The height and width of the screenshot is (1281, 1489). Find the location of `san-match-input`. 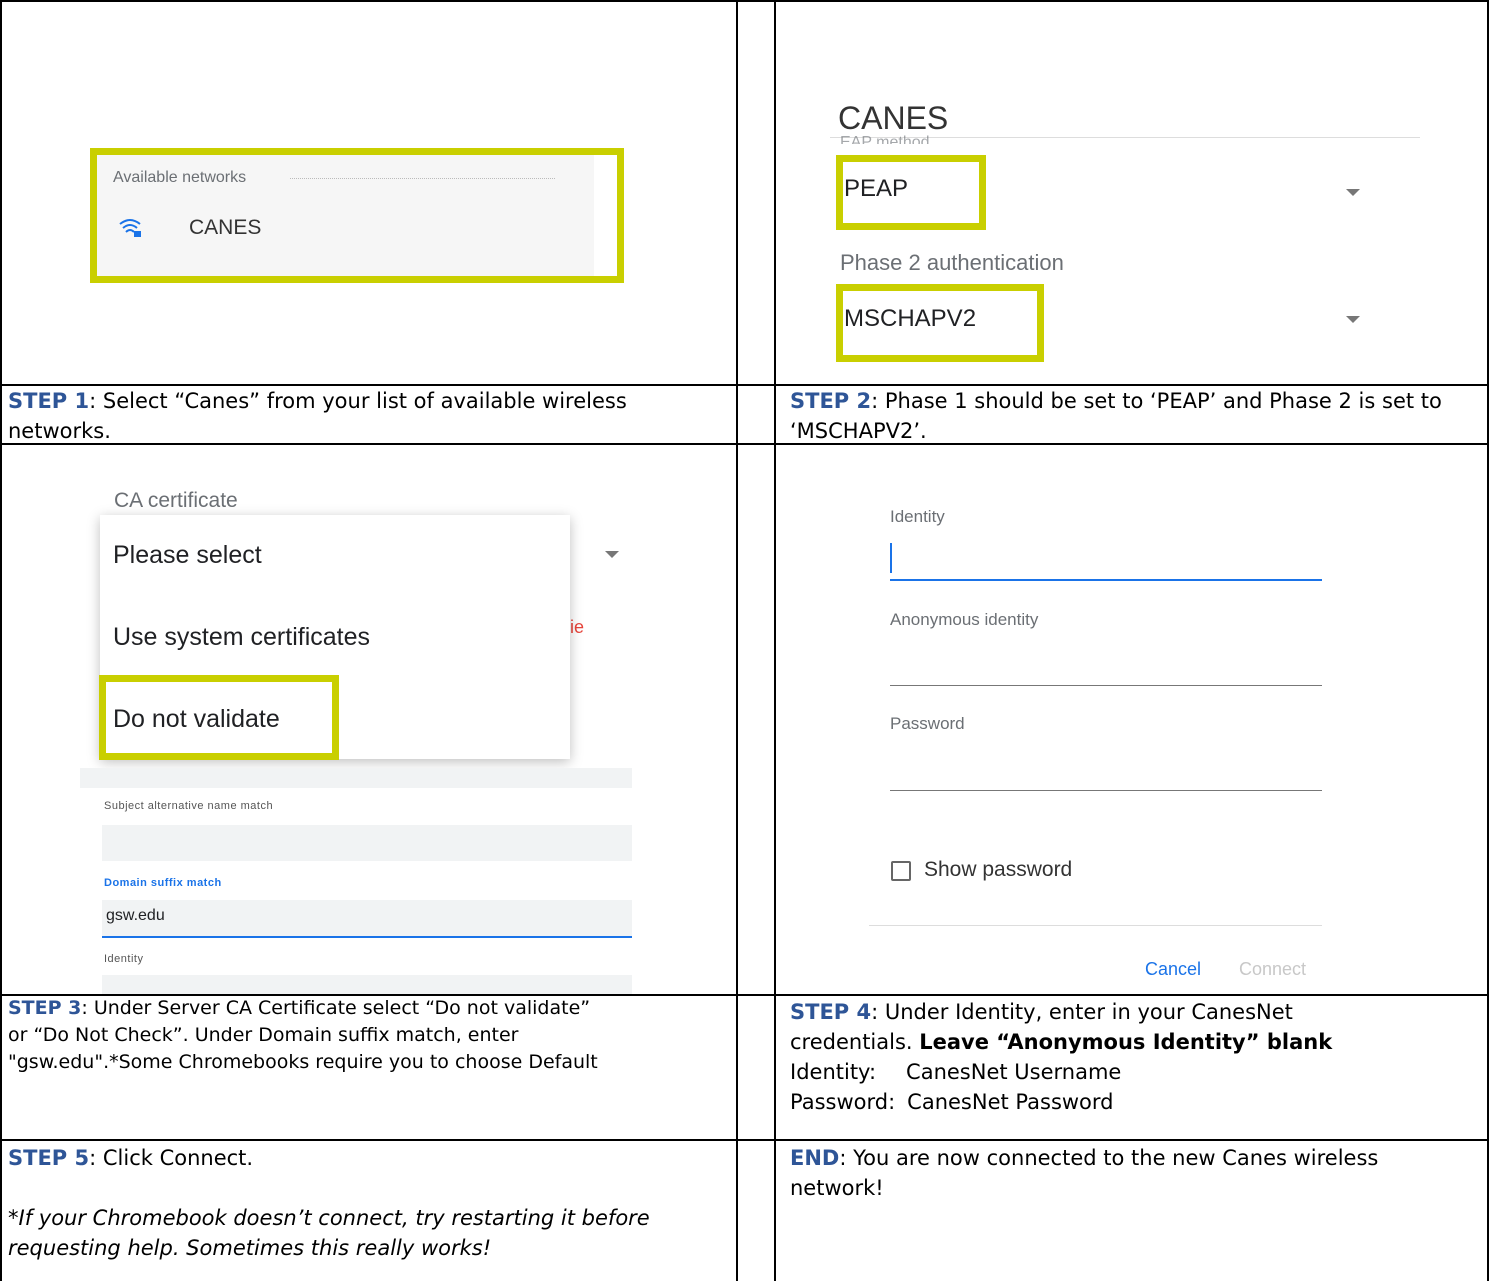

san-match-input is located at coordinates (367, 843).